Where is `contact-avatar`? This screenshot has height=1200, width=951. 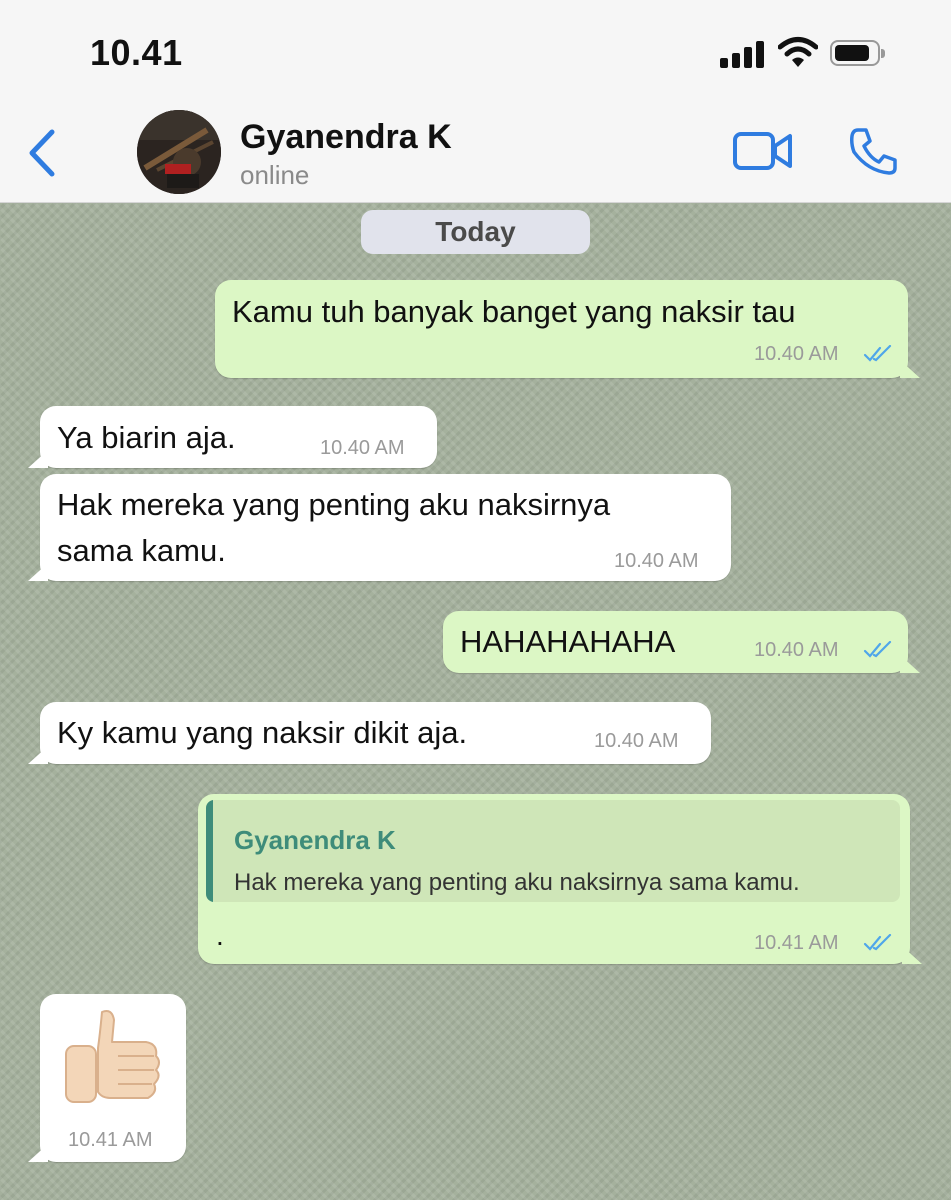
contact-avatar is located at coordinates (179, 152).